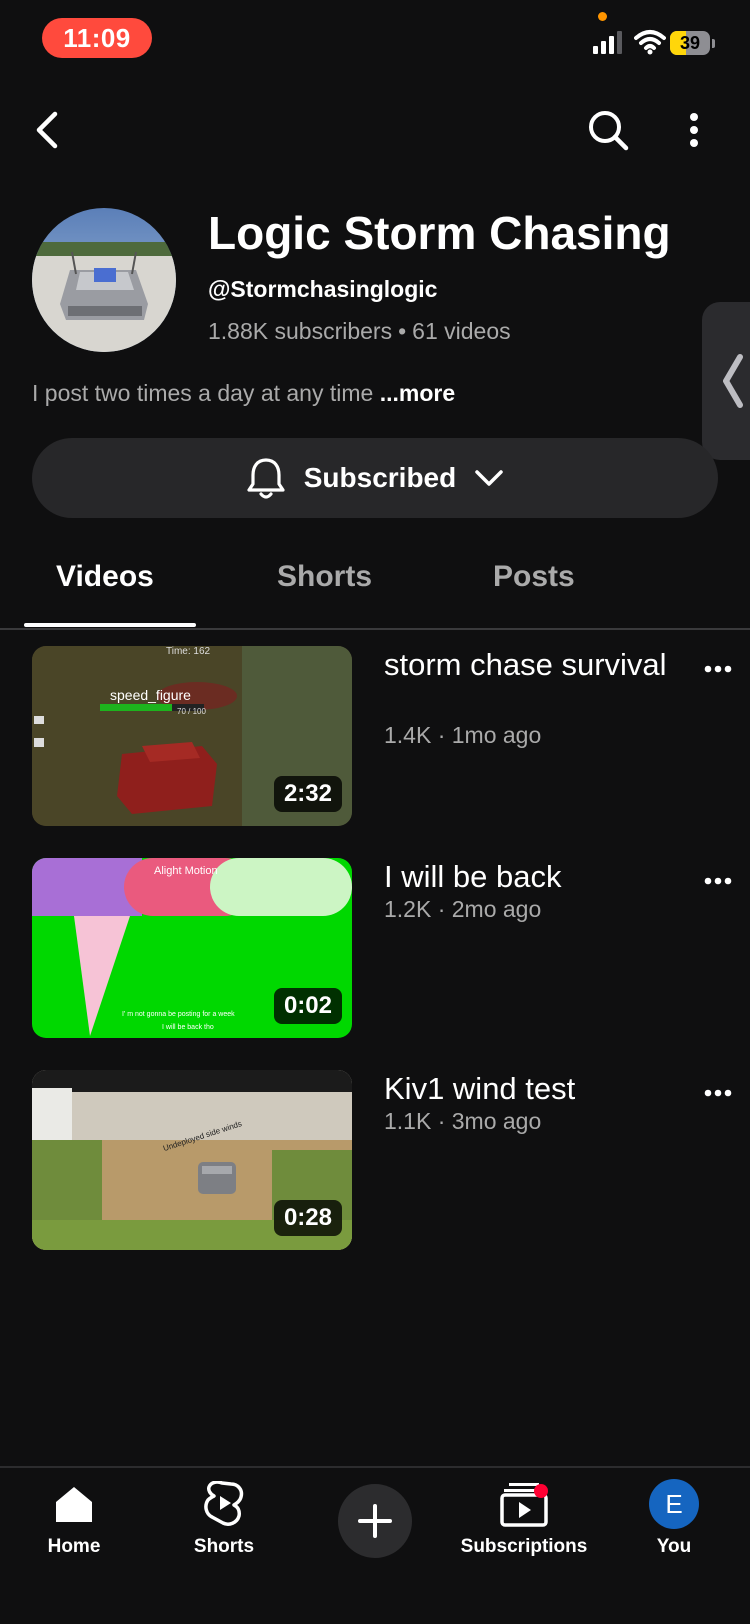 Image resolution: width=750 pixels, height=1624 pixels. What do you see at coordinates (380, 477) in the screenshot?
I see `subscribed-label: Subscribed` at bounding box center [380, 477].